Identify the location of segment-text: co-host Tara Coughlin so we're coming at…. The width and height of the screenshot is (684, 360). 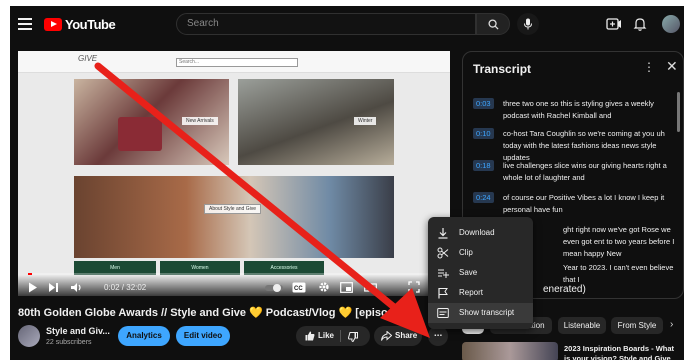
(584, 145).